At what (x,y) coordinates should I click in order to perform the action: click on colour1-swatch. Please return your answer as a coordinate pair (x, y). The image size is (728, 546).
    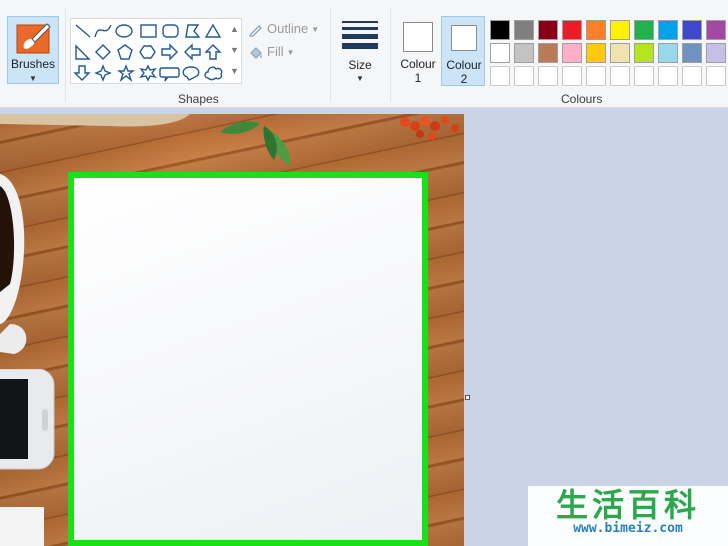
    Looking at the image, I should click on (418, 37).